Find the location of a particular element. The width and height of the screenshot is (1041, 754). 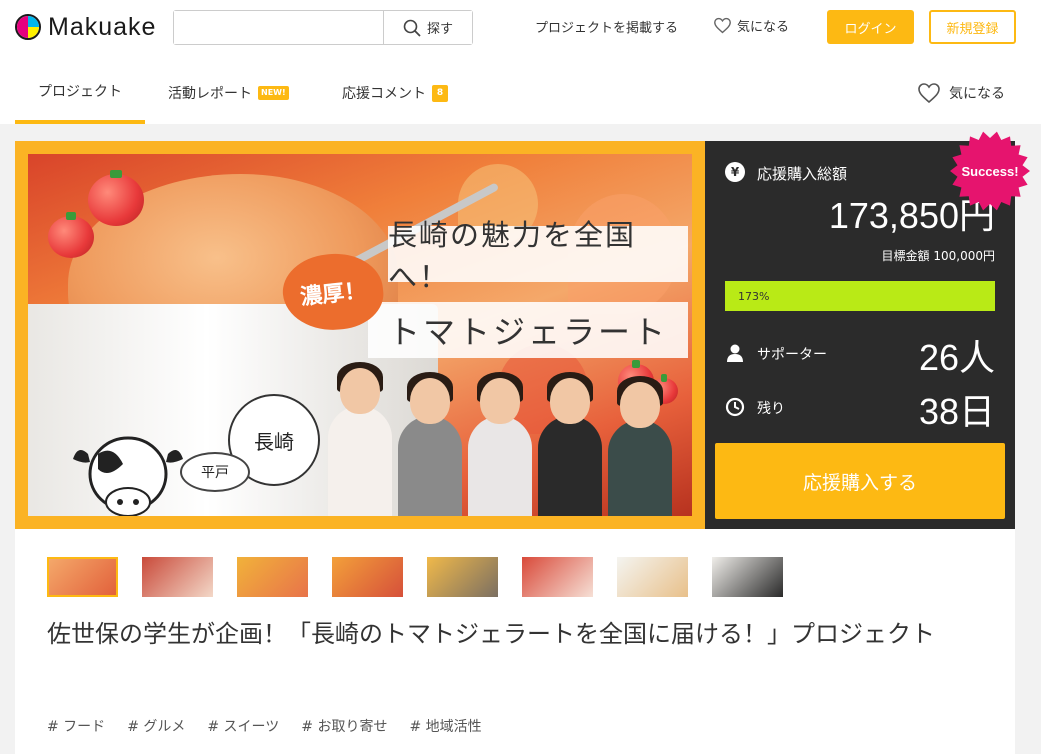

remaining-label: 残り is located at coordinates (771, 409).